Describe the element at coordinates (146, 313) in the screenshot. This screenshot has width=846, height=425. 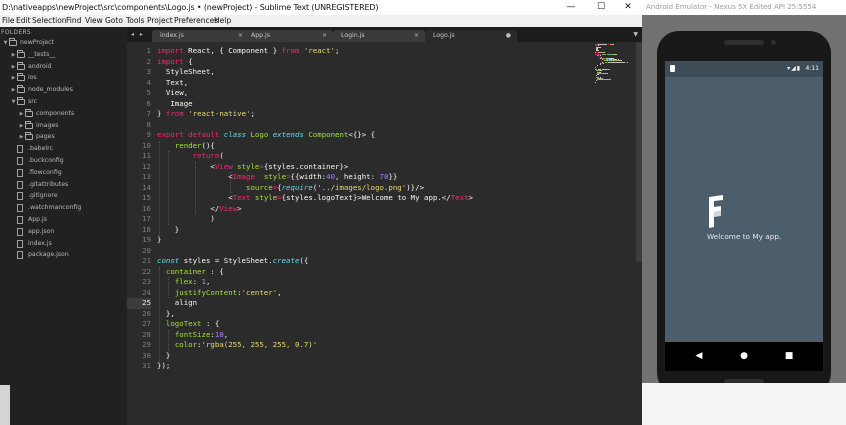
I see `line-number: 26` at that location.